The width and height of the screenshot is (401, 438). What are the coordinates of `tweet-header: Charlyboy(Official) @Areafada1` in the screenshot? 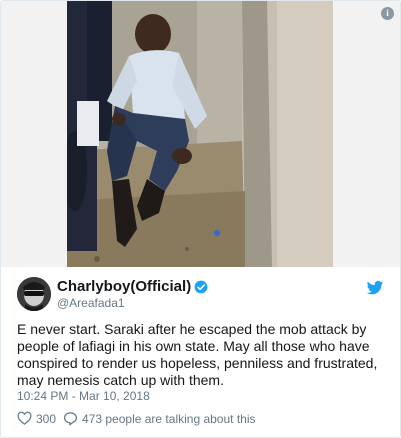 It's located at (200, 292).